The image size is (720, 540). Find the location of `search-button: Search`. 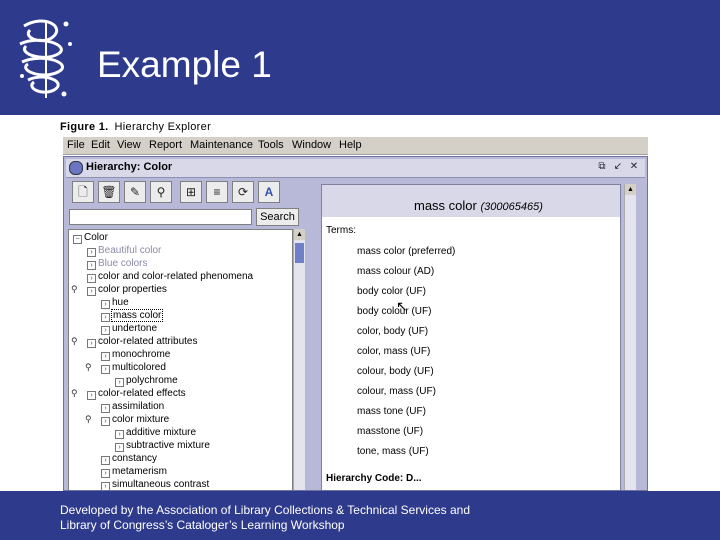

search-button: Search is located at coordinates (277, 217).